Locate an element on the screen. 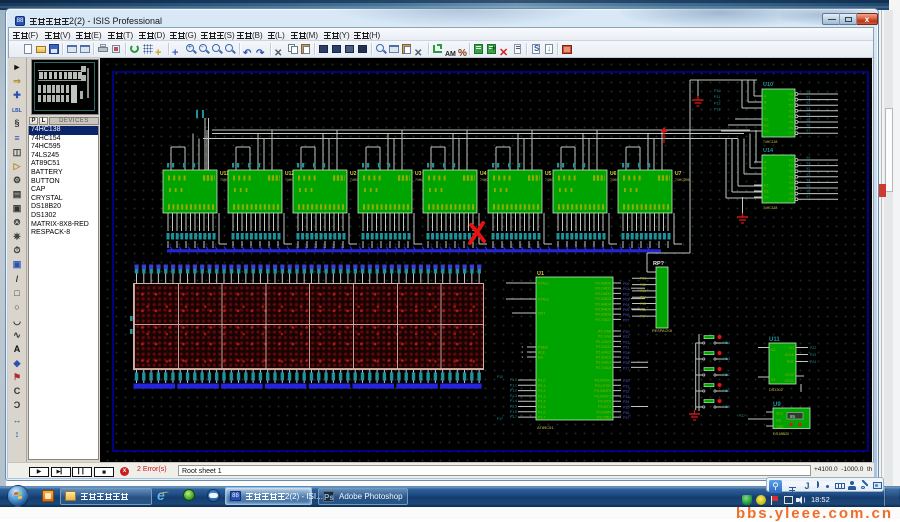 This screenshot has width=900, height=522. svg-text: P0.7/AD7 is located at coordinates (603, 320).